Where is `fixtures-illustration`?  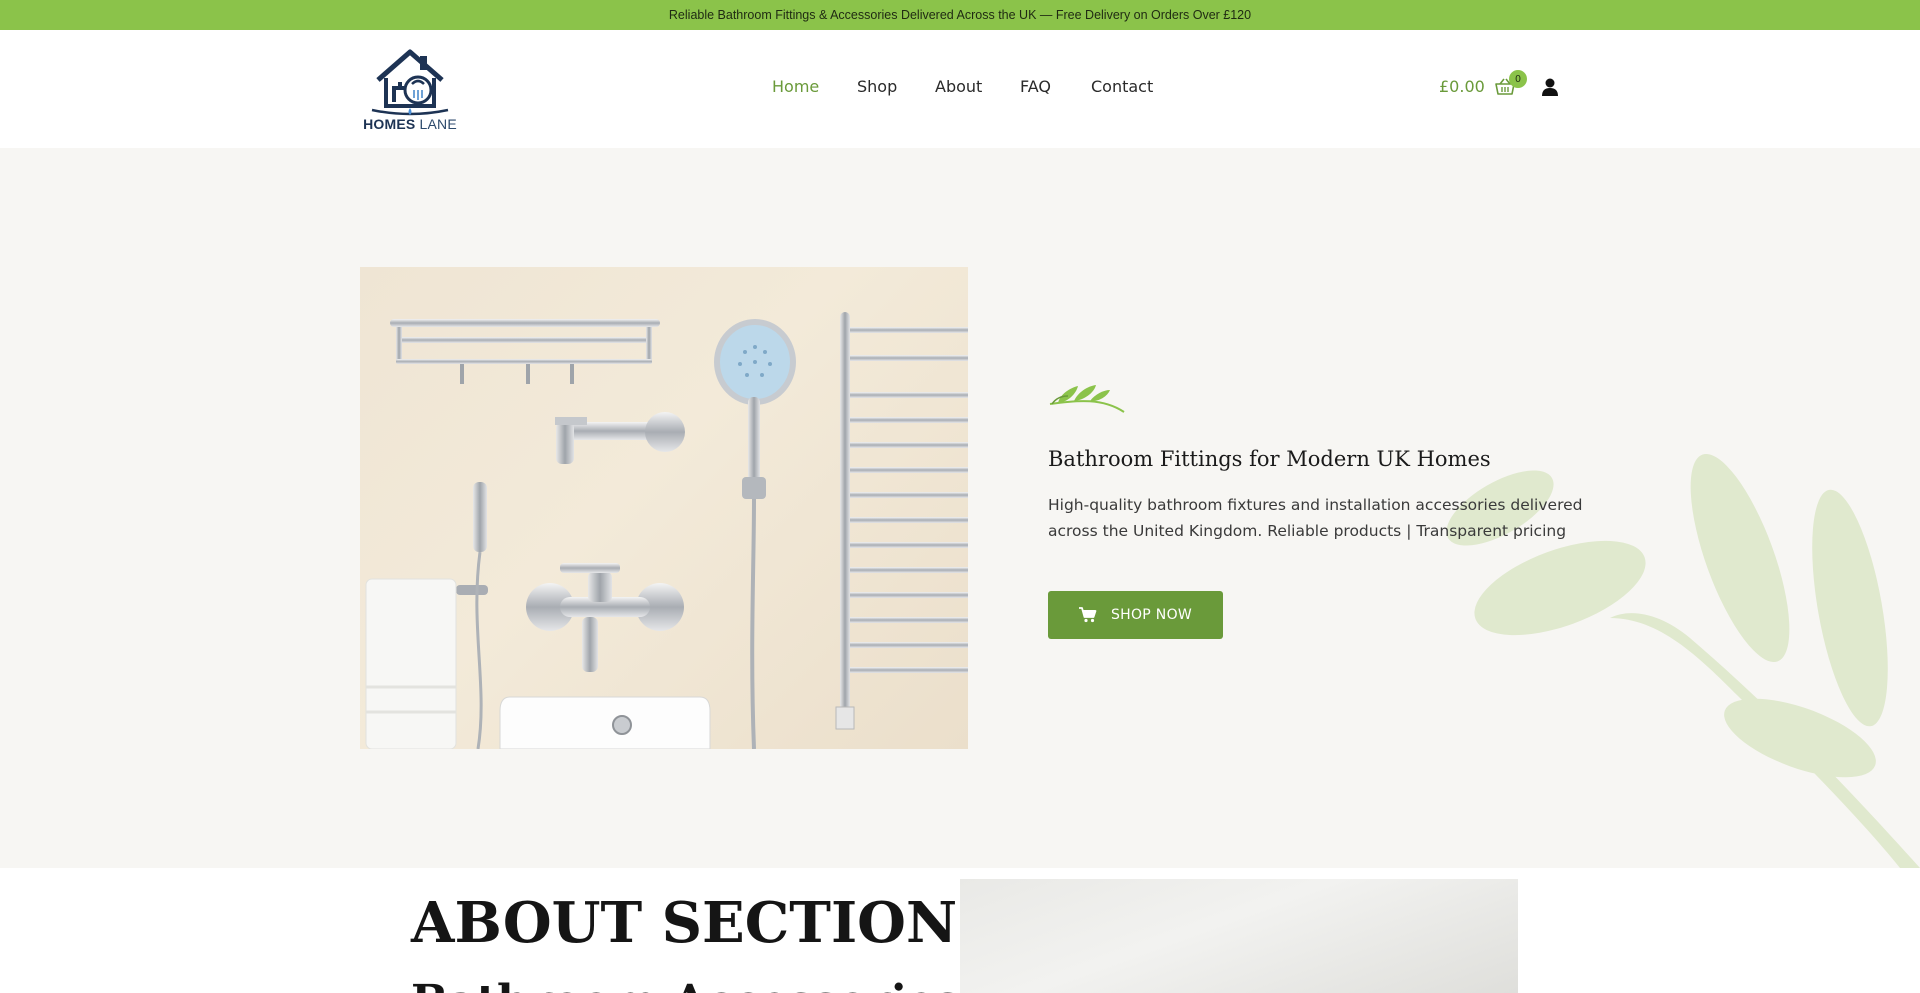
fixtures-illustration is located at coordinates (666, 530).